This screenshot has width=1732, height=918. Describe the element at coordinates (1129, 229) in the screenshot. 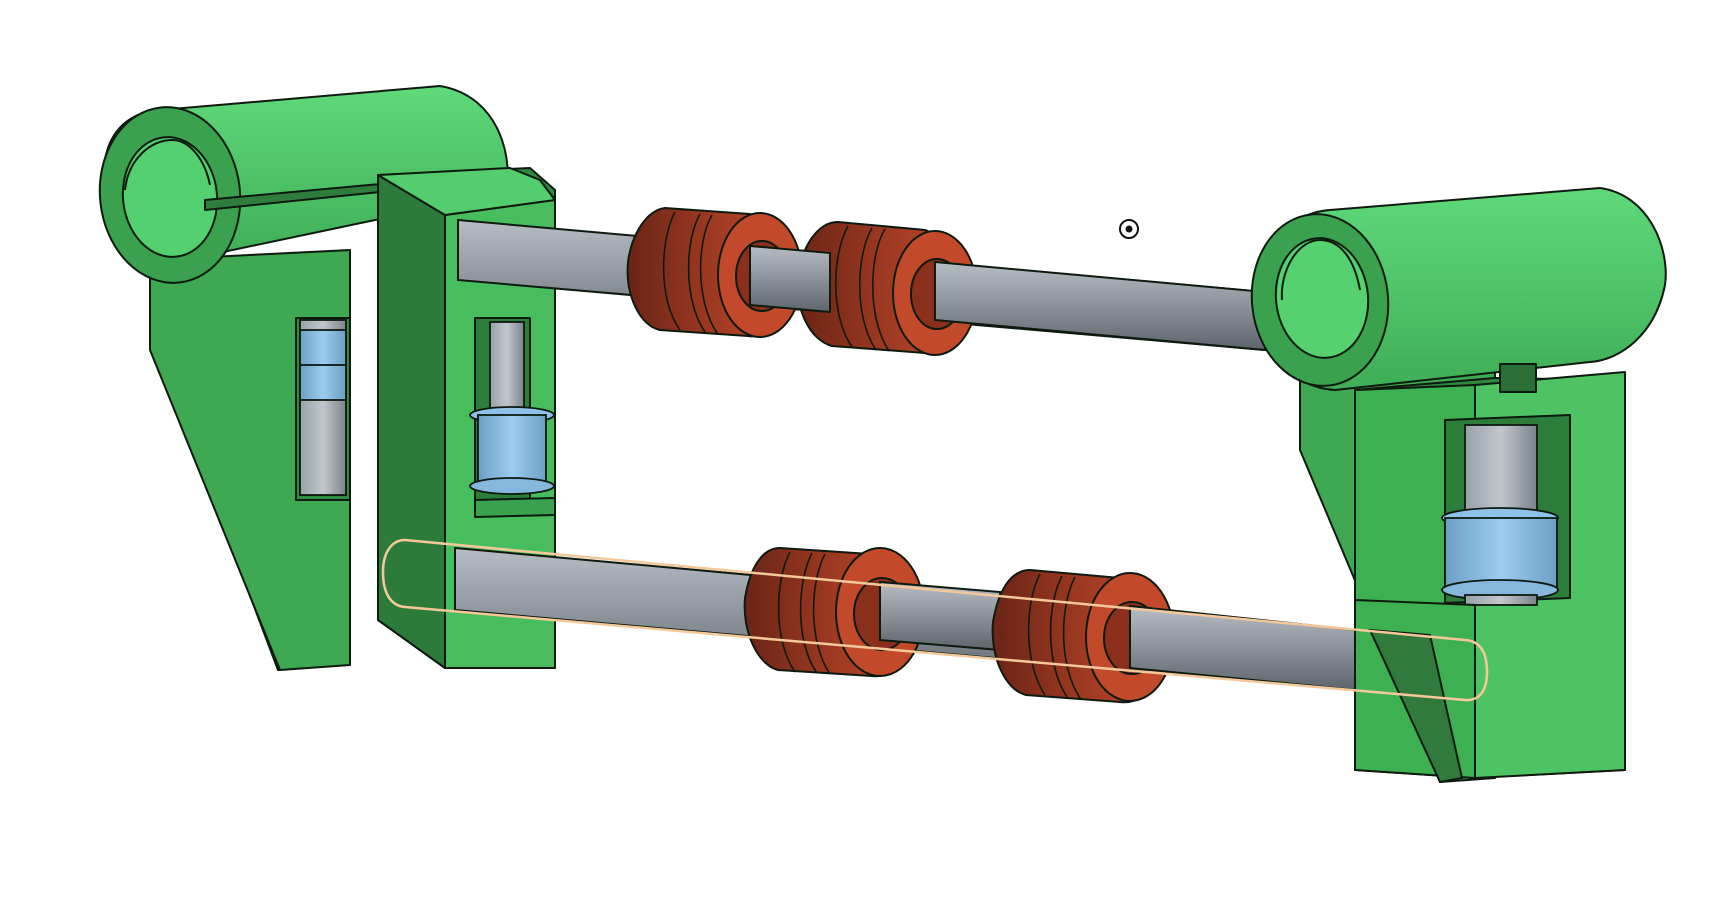

I see `view-center-target-icon` at that location.